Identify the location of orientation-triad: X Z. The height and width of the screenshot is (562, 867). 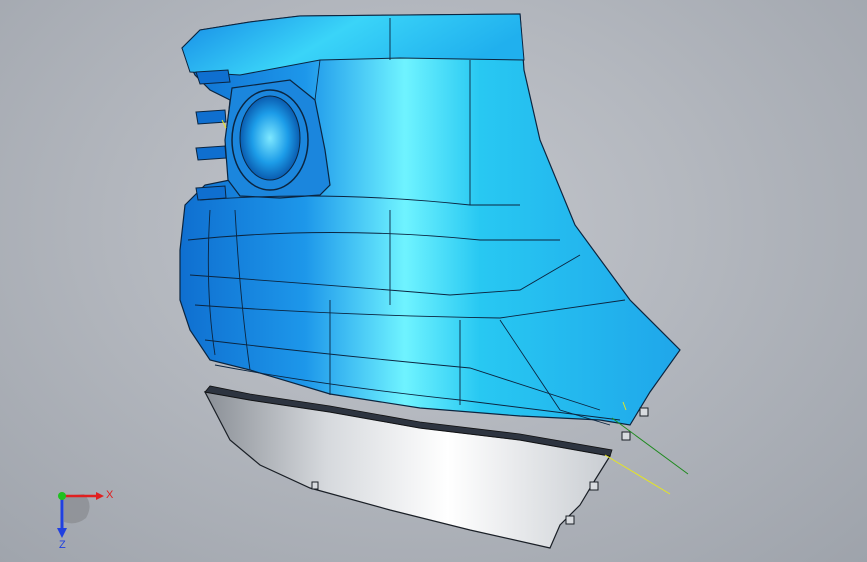
(85, 519).